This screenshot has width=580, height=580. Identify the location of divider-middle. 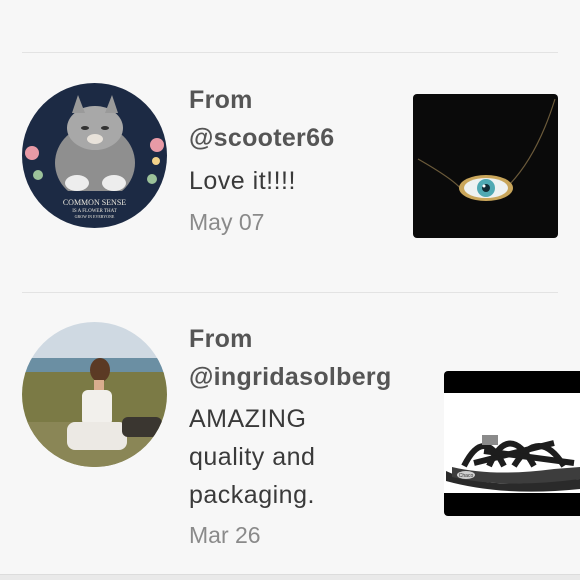
(290, 292).